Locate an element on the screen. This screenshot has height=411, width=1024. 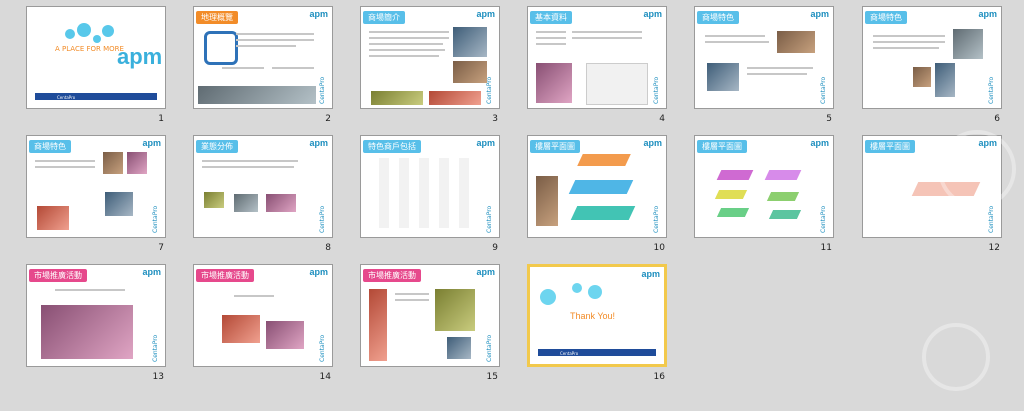
slide-title: 基本資料 is located at coordinates (551, 17).